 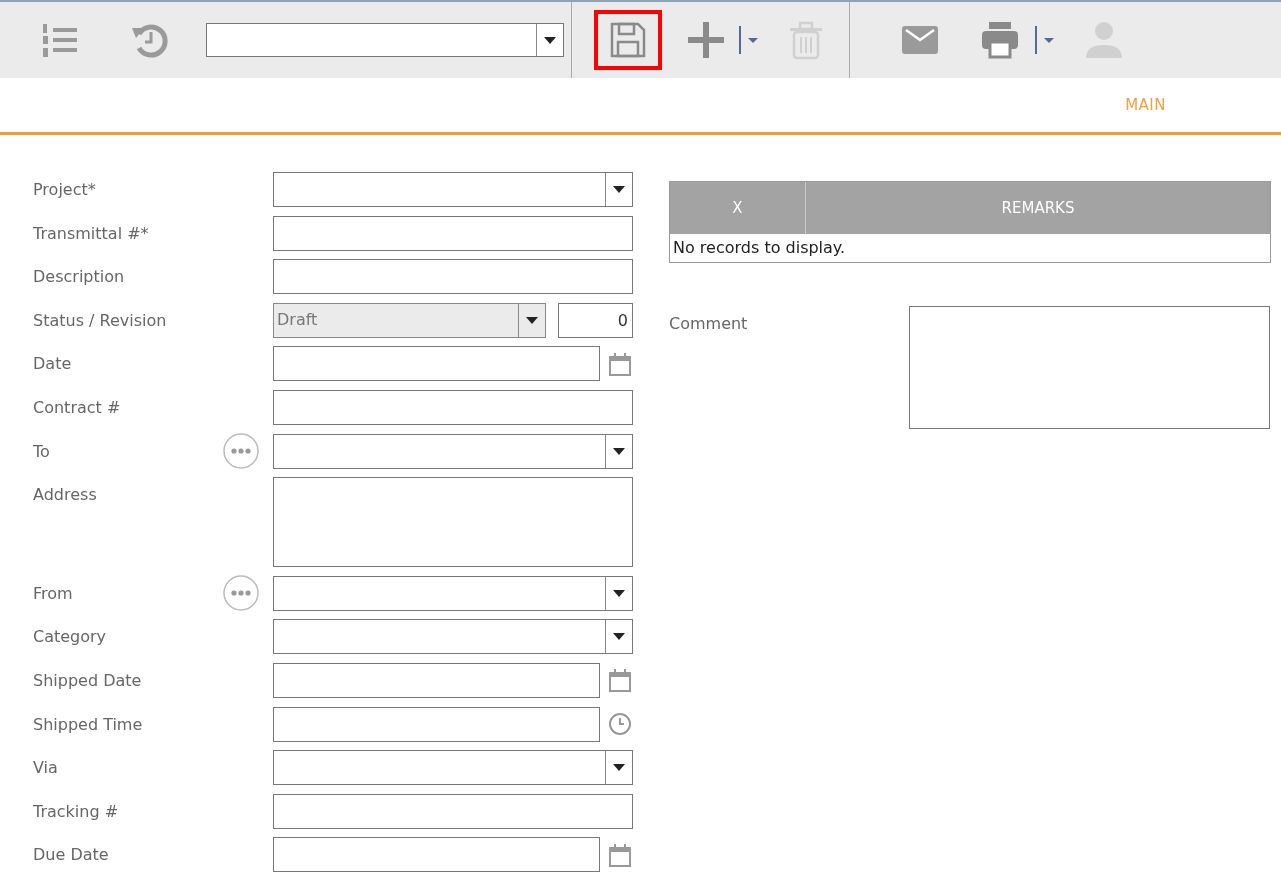 I want to click on field-label: Shipped Date, so click(x=88, y=680).